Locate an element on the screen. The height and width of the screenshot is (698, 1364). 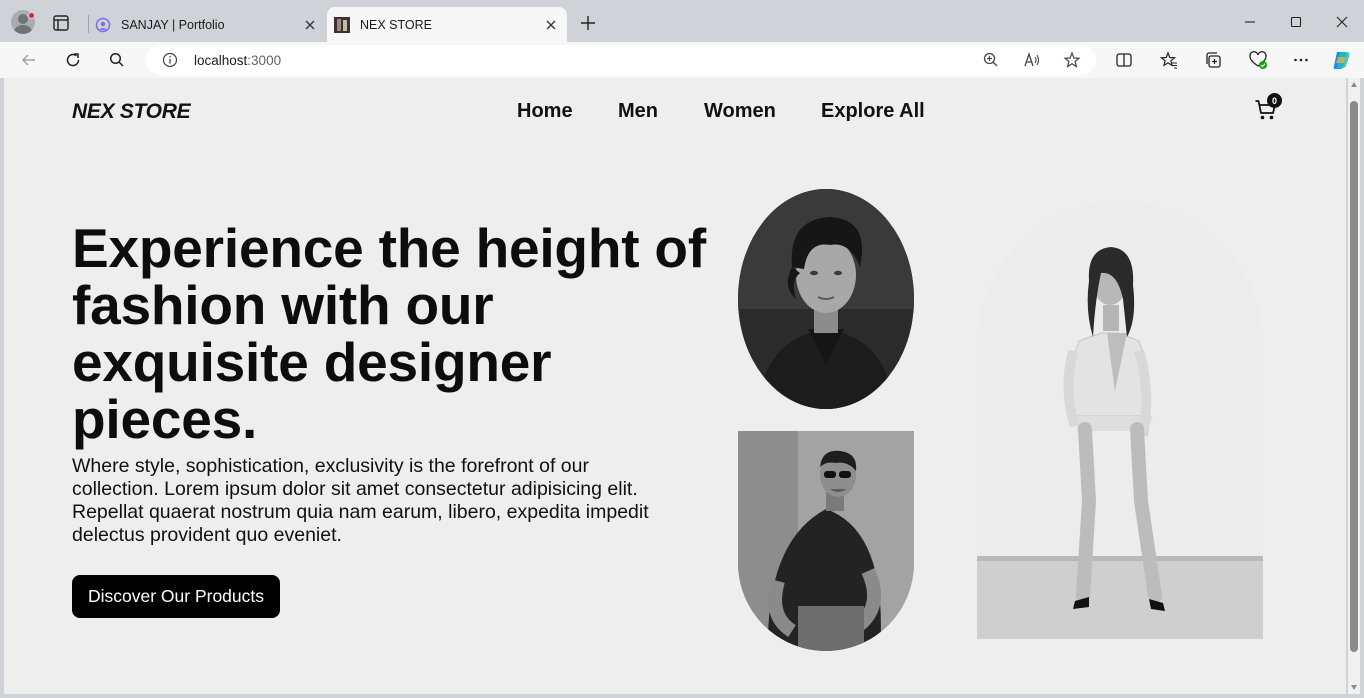
cart-count-badge: 0 is located at coordinates (1274, 100).